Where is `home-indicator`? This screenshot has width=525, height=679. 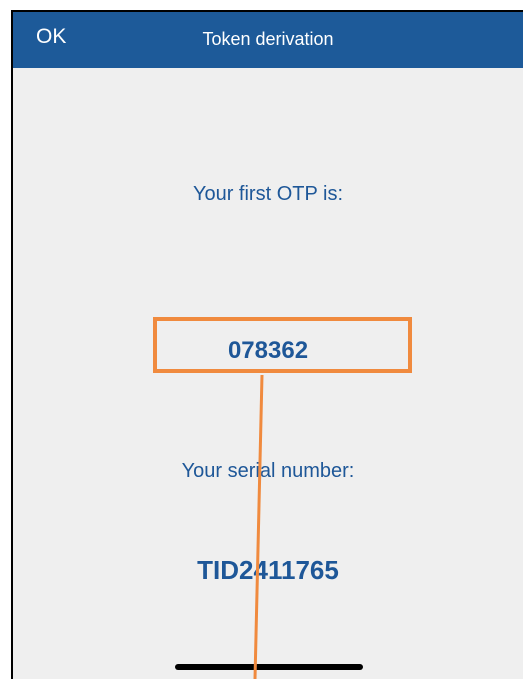 home-indicator is located at coordinates (269, 667).